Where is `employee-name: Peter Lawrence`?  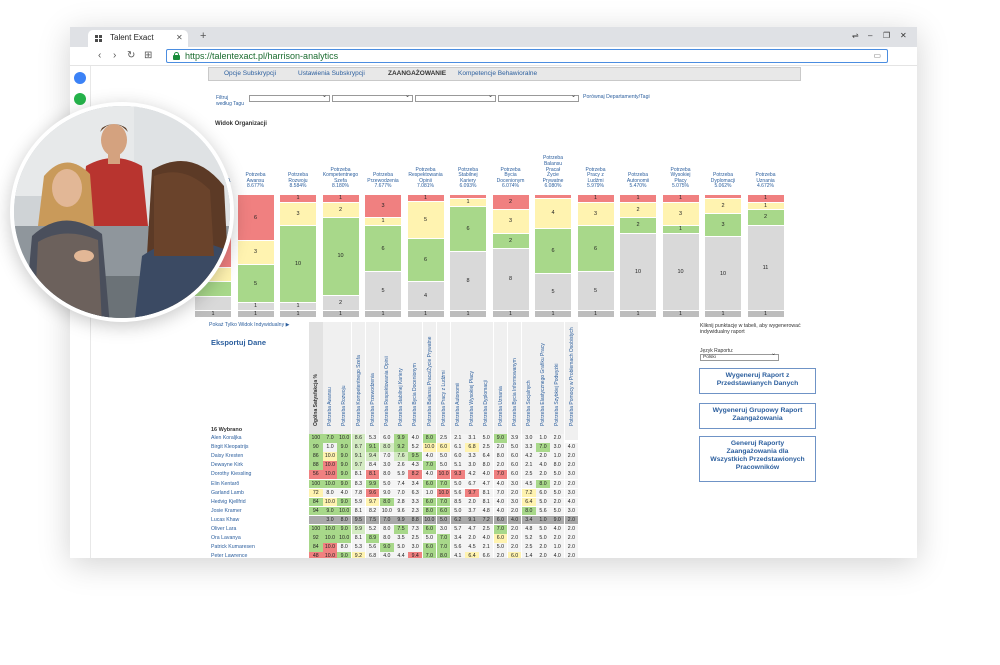
employee-name: Peter Lawrence is located at coordinates (229, 555).